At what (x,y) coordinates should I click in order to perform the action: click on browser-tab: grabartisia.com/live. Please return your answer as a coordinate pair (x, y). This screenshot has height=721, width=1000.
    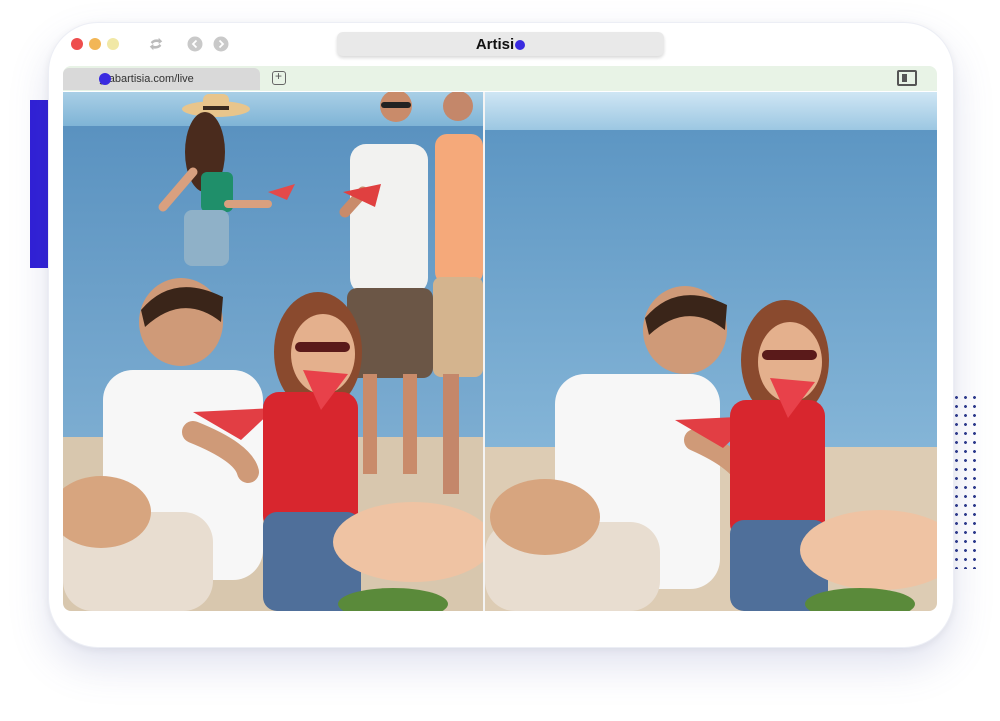
    Looking at the image, I should click on (161, 79).